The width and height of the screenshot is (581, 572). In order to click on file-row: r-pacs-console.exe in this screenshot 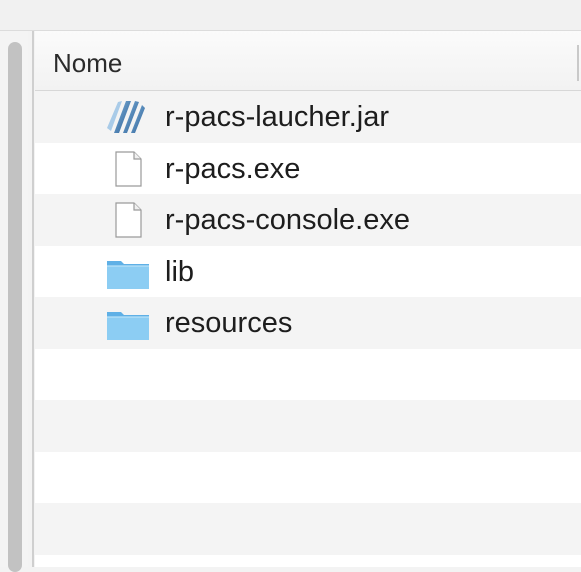, I will do `click(308, 220)`.